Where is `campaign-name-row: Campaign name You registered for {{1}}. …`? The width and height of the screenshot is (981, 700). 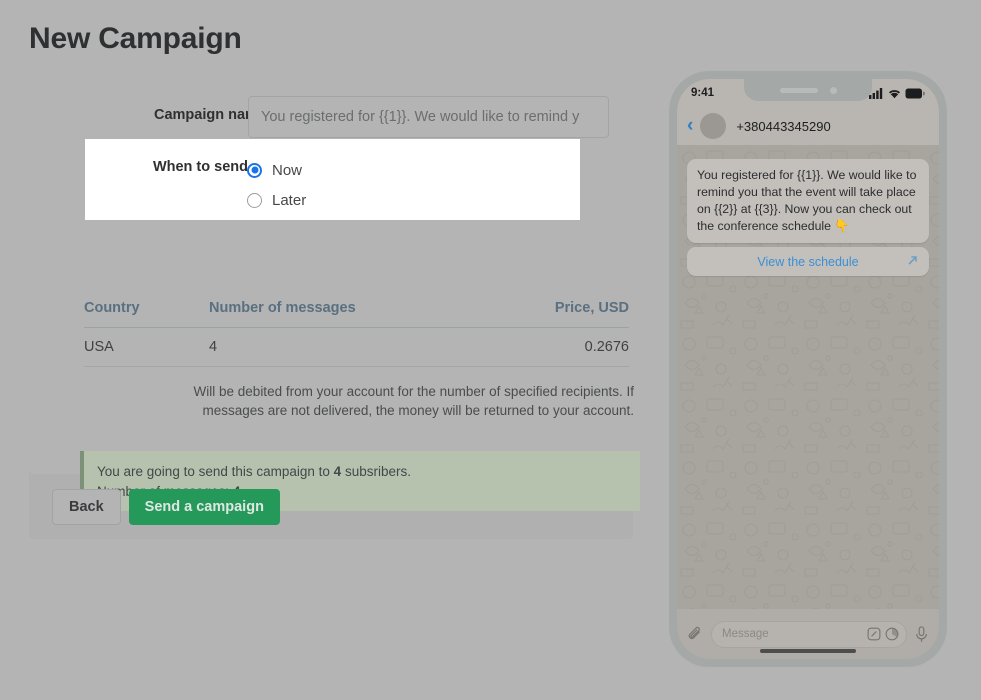 campaign-name-row: Campaign name You registered for {{1}}. … is located at coordinates (331, 117).